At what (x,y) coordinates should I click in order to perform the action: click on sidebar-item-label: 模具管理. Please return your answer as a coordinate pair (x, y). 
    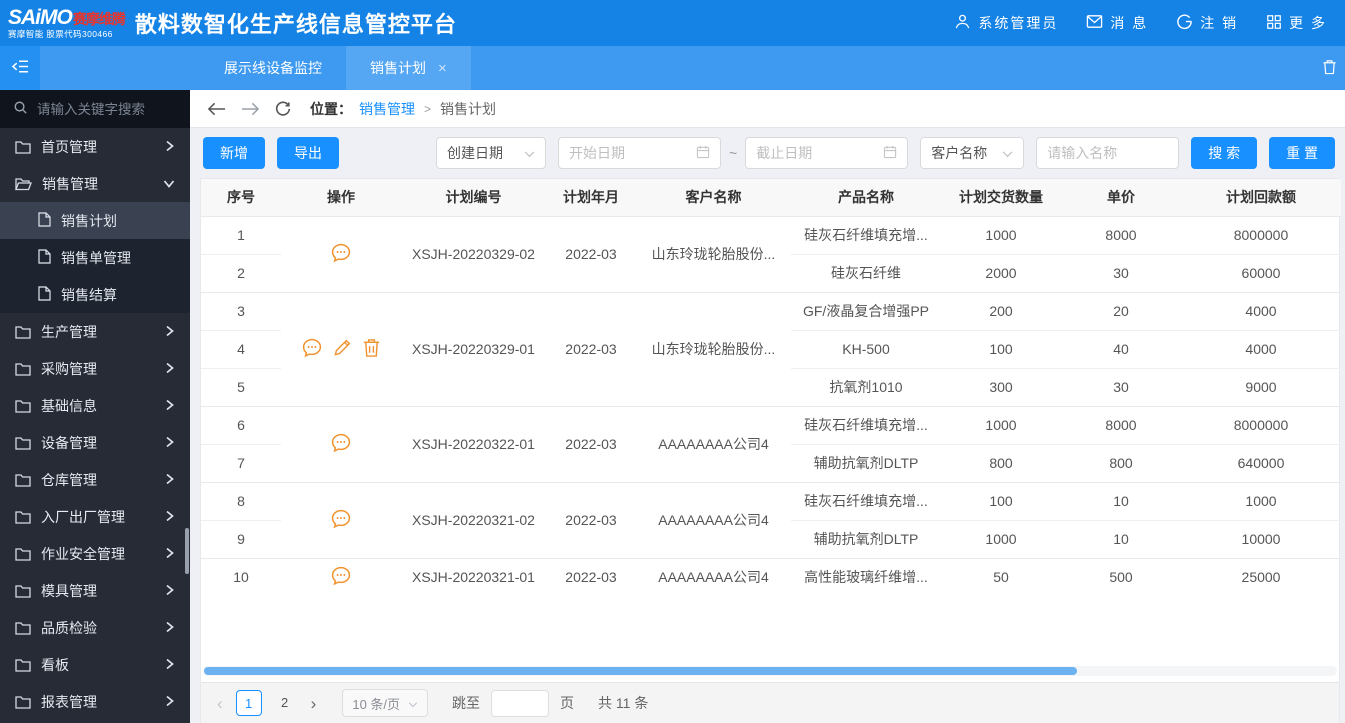
    Looking at the image, I should click on (69, 590).